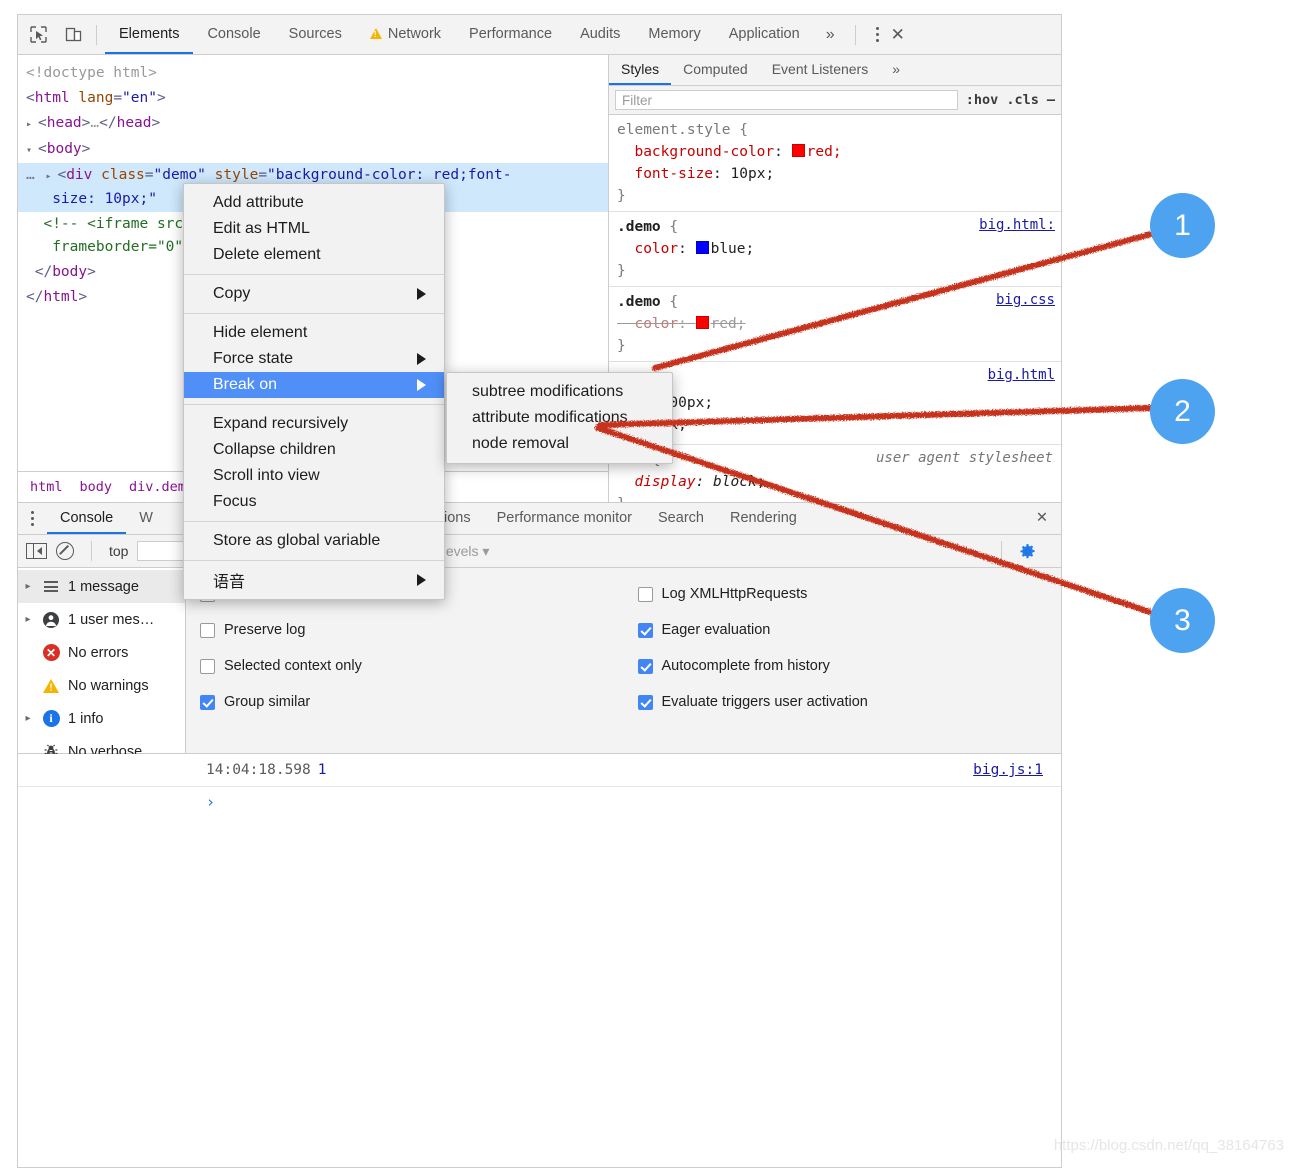 Image resolution: width=1296 pixels, height=1168 pixels. Describe the element at coordinates (645, 594) in the screenshot. I see `checkbox-log-xhr` at that location.